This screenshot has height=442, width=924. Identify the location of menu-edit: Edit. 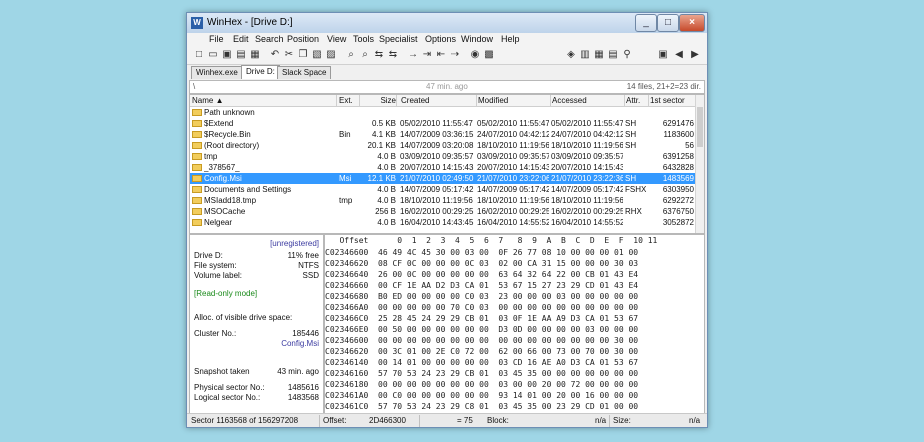
(241, 39).